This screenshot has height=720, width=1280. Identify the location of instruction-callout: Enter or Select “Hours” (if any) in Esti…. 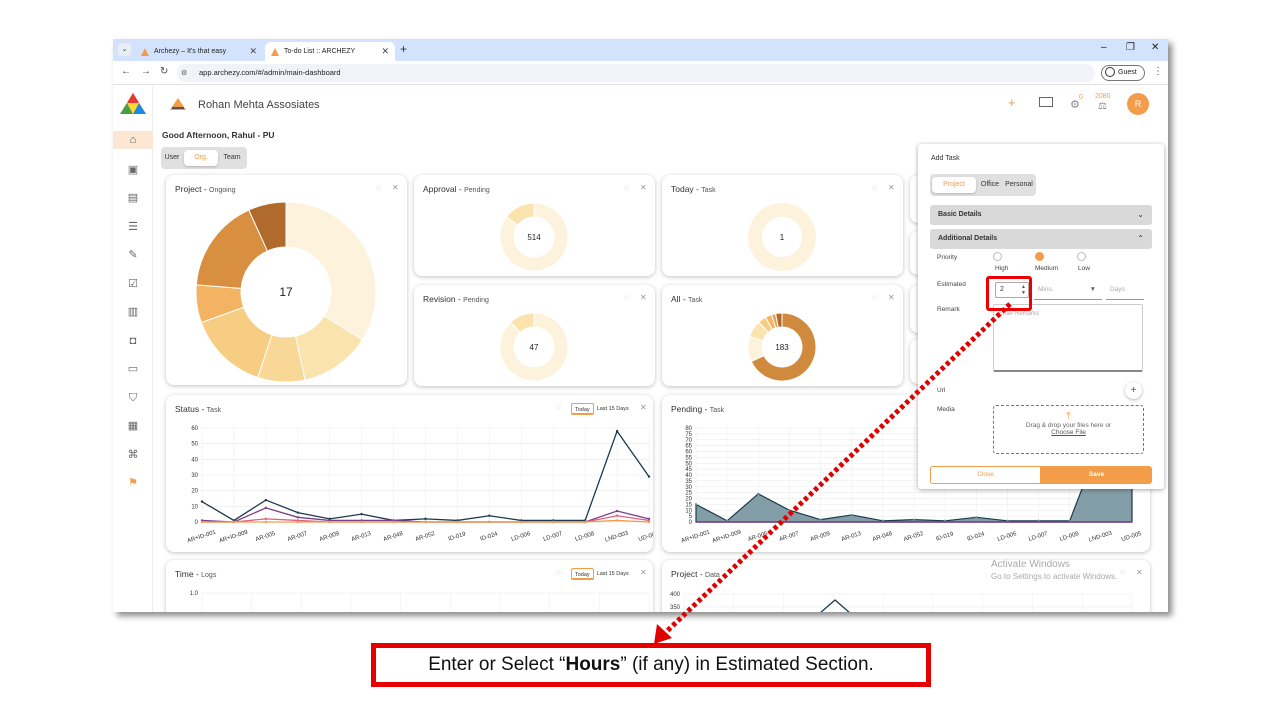
(651, 665).